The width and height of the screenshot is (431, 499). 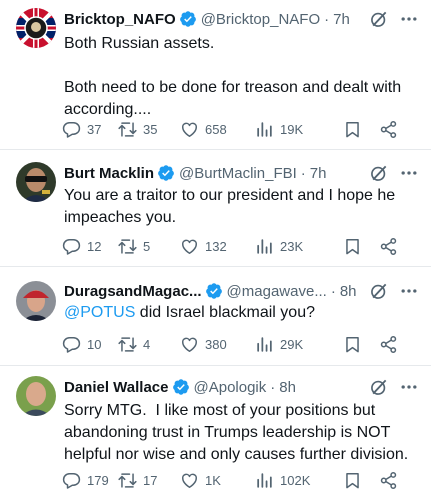 I want to click on like-button: 380, so click(x=217, y=344).